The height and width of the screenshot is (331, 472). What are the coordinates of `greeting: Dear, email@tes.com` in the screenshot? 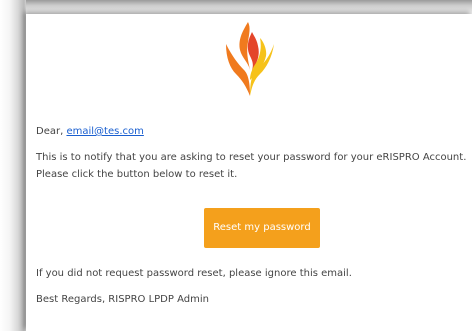 It's located at (90, 131).